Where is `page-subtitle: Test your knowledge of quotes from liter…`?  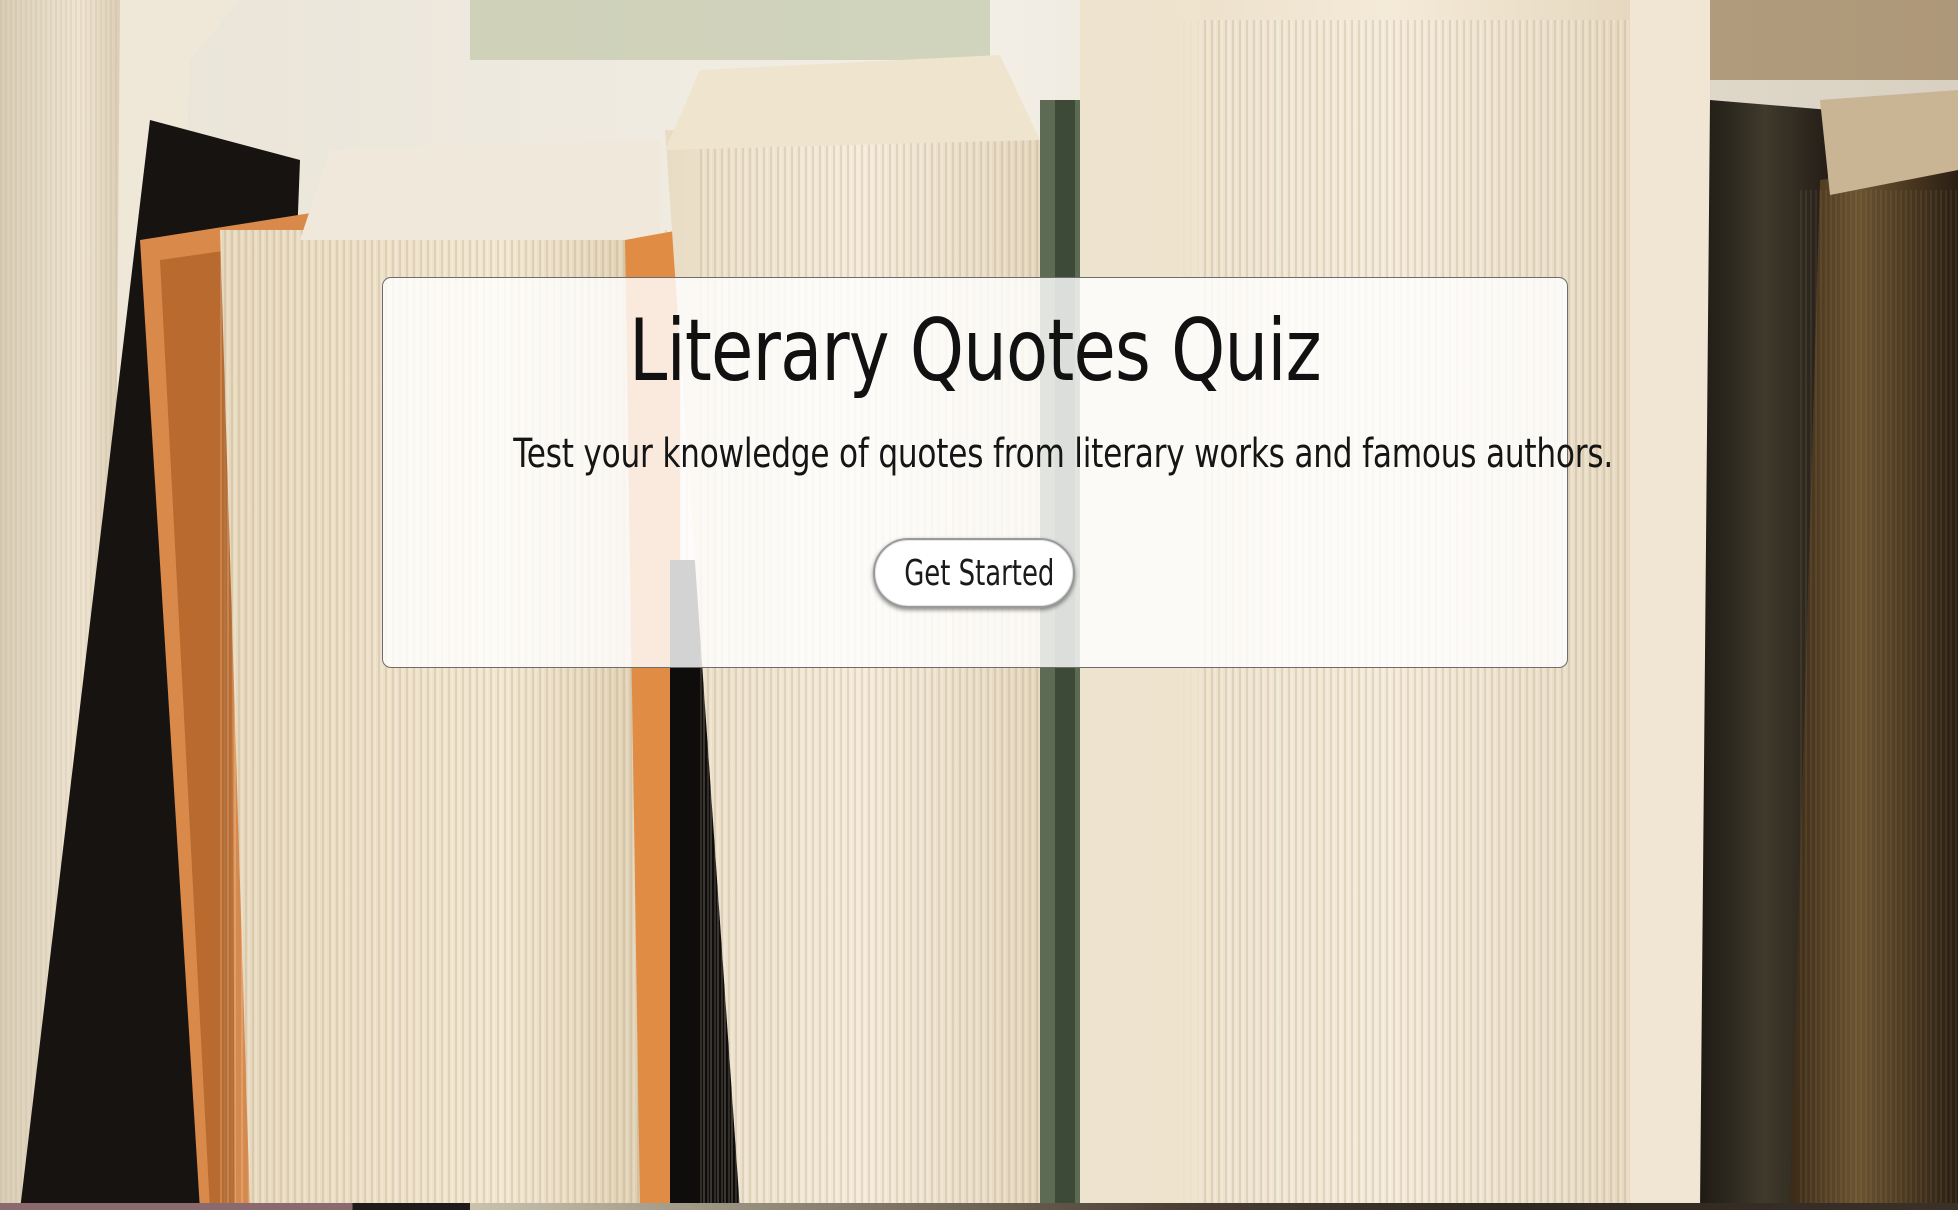 page-subtitle: Test your knowledge of quotes from liter… is located at coordinates (1063, 454).